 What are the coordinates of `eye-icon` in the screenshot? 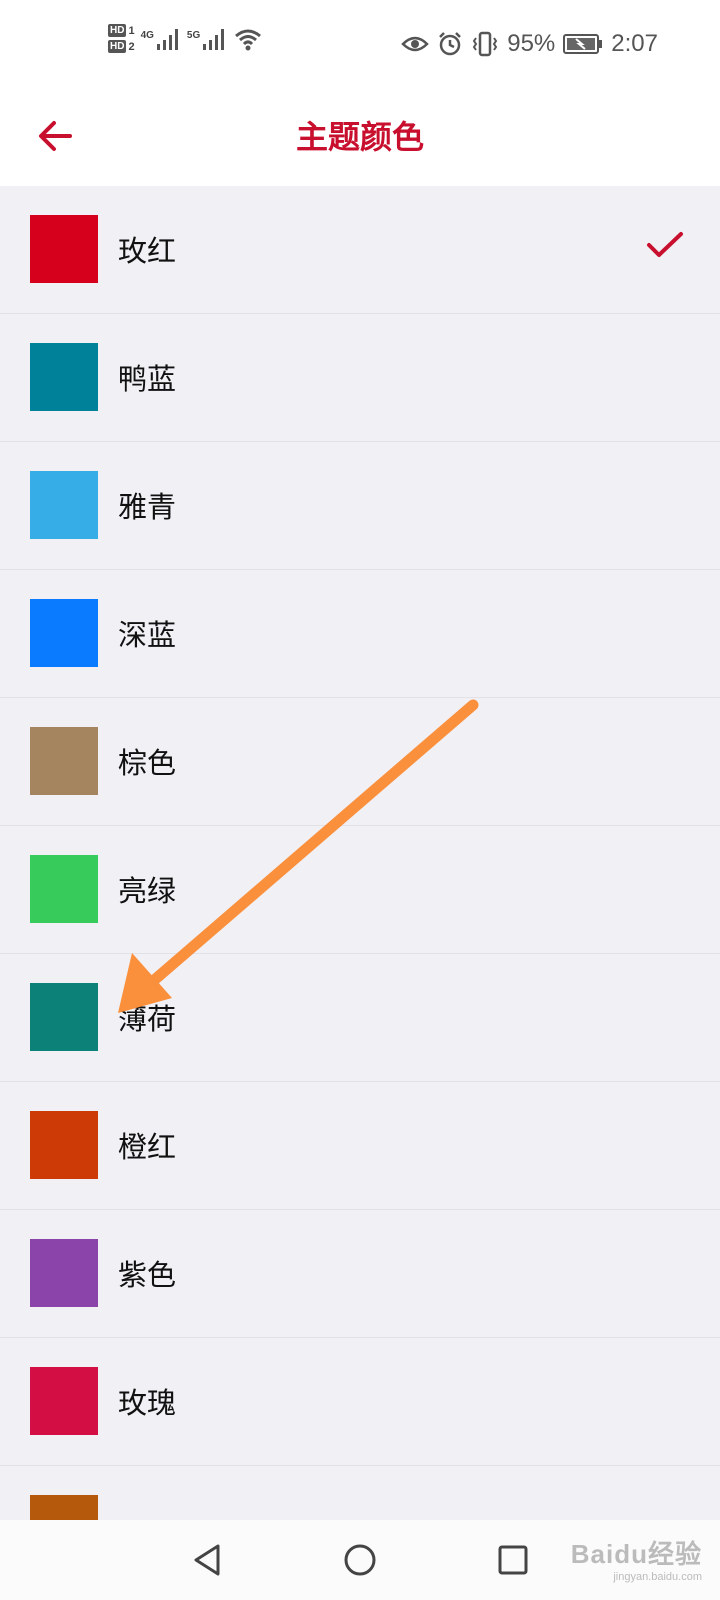 It's located at (415, 44).